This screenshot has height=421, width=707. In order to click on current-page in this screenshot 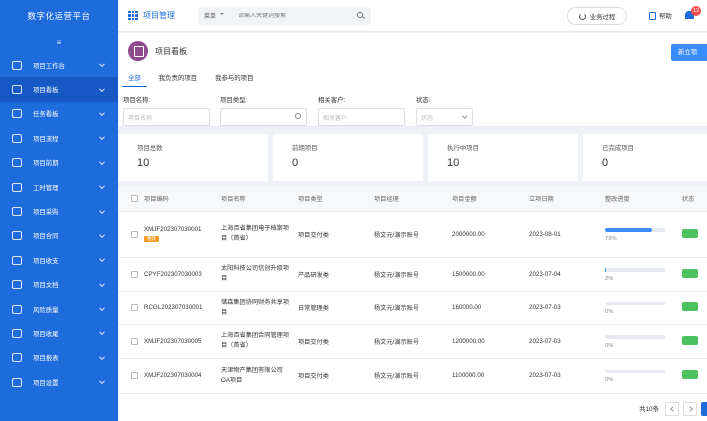, I will do `click(704, 408)`.